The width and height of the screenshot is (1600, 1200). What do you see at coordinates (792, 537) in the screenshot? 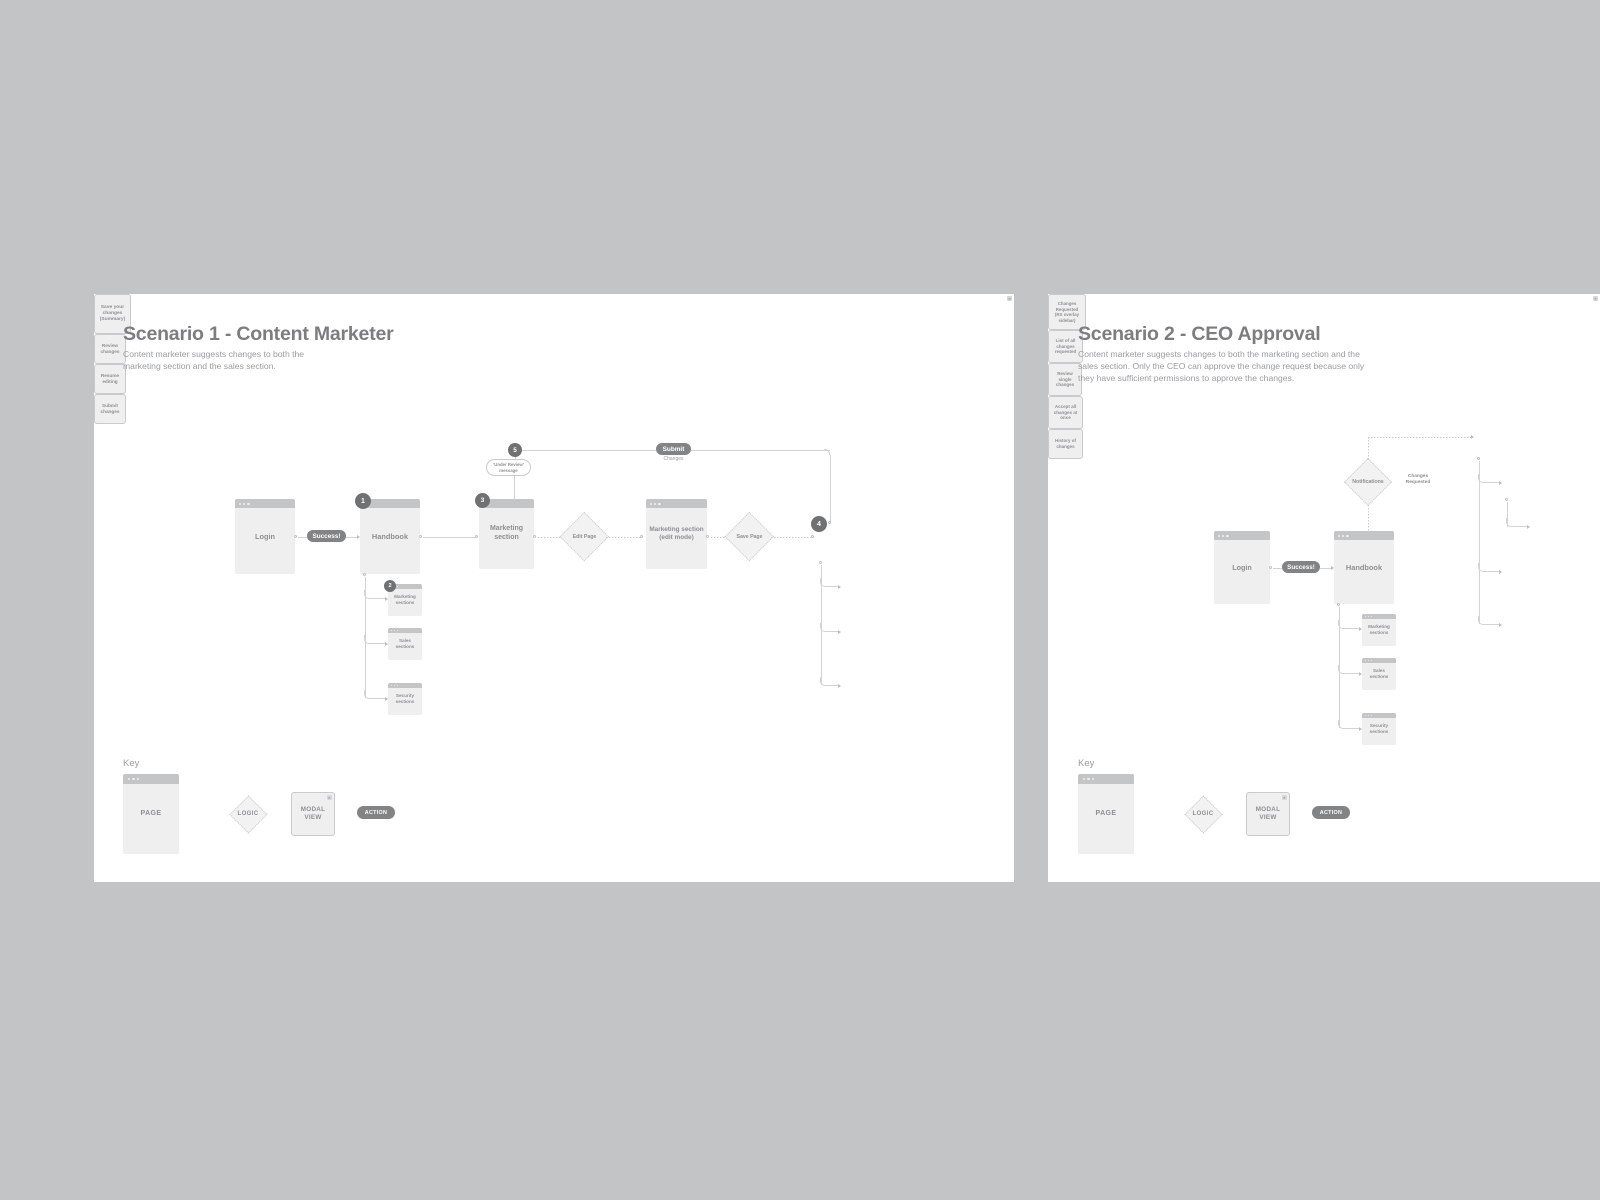
I see `edge-savepage-modal` at bounding box center [792, 537].